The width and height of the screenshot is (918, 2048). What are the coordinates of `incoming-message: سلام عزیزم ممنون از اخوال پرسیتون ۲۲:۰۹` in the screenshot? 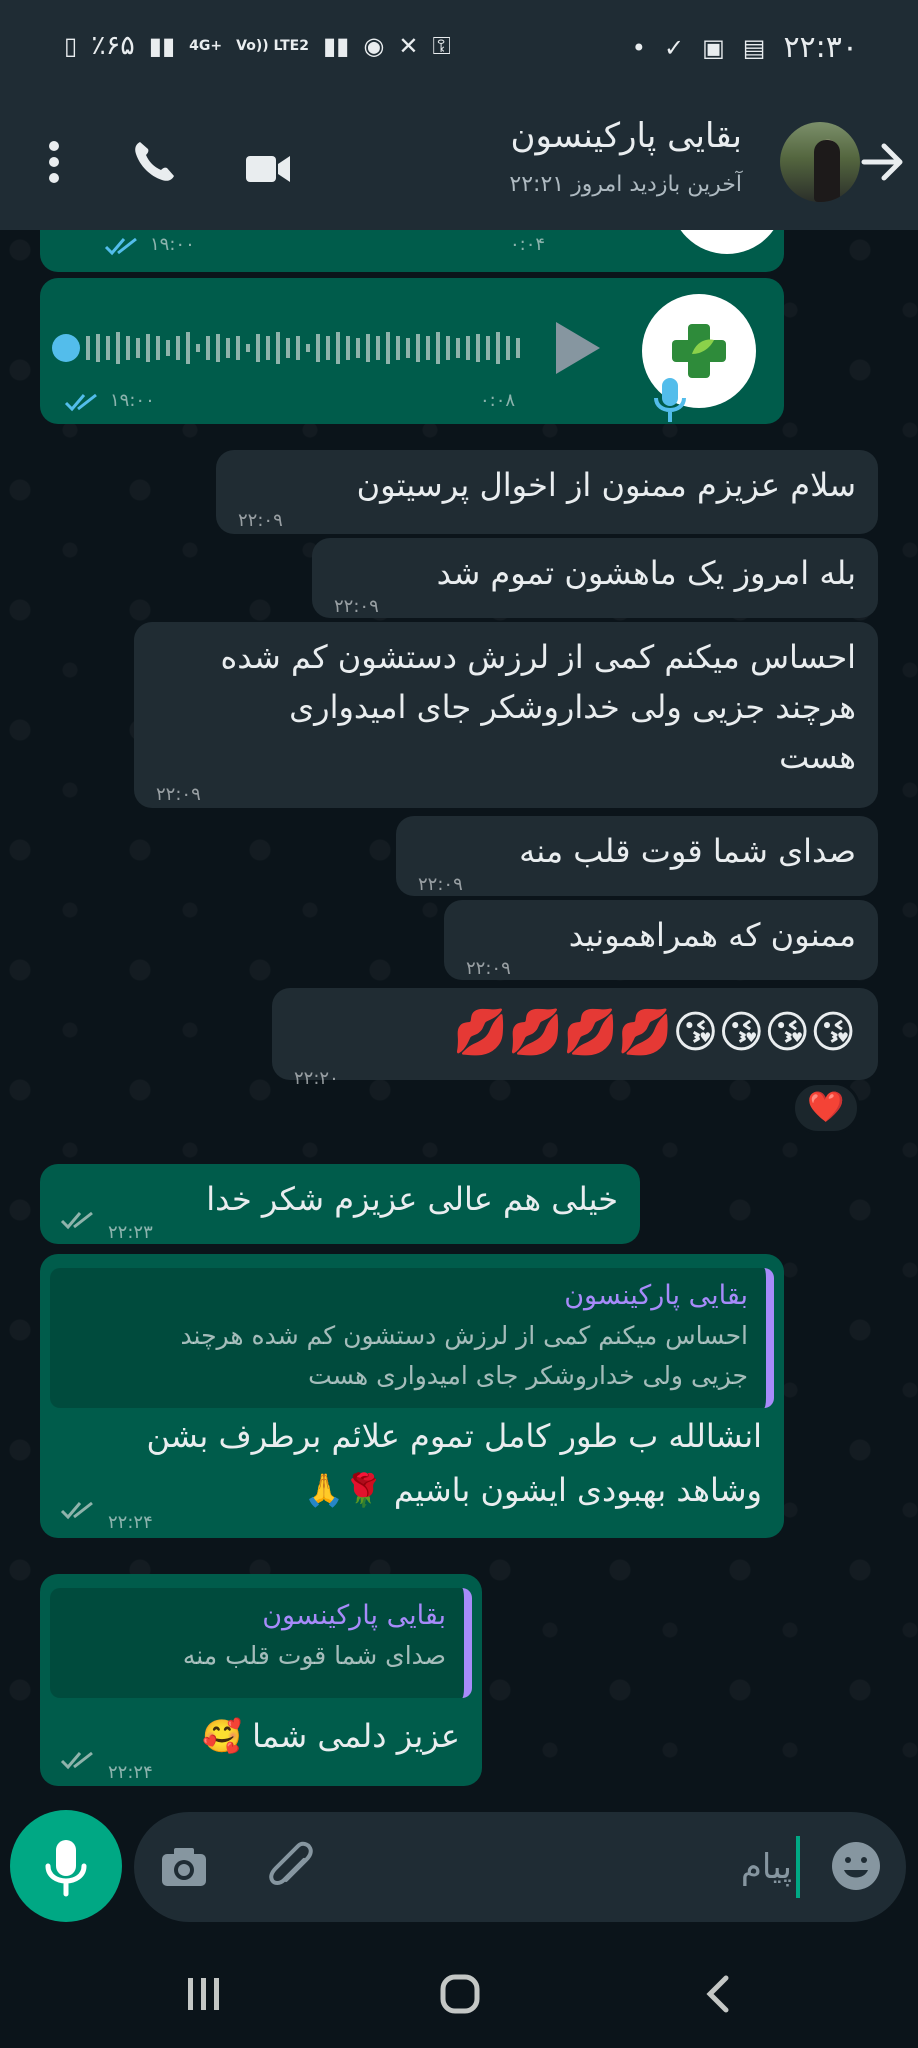 It's located at (547, 492).